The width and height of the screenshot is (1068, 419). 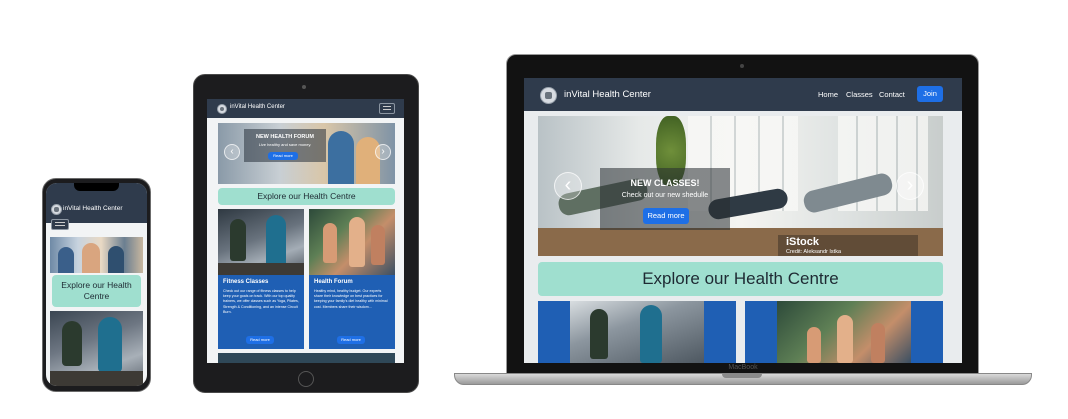 What do you see at coordinates (285, 144) in the screenshot?
I see `carousel-text: Live healthy and save money.` at bounding box center [285, 144].